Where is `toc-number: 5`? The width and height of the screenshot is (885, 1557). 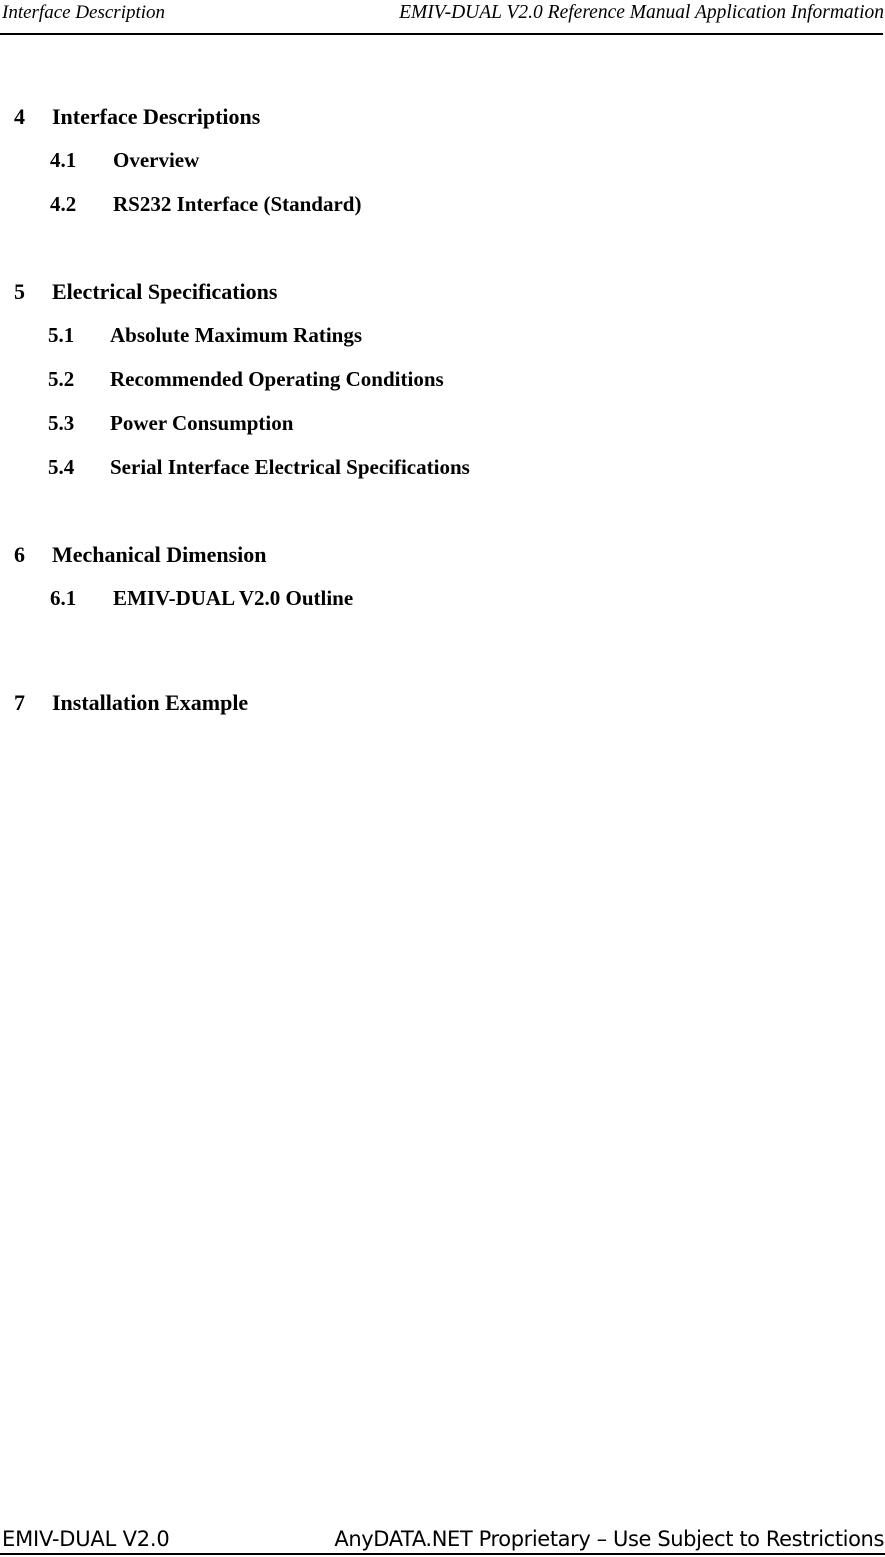 toc-number: 5 is located at coordinates (19, 291).